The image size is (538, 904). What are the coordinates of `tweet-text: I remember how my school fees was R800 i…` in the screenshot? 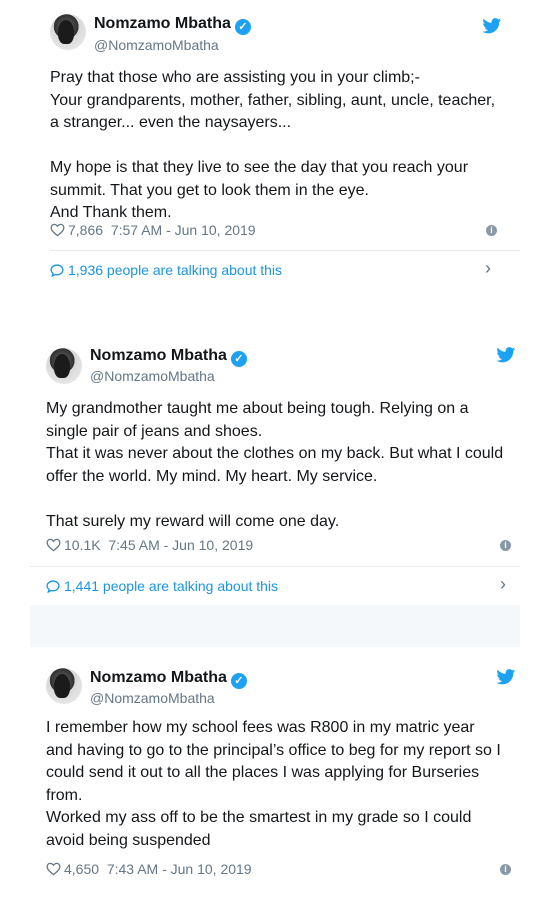 It's located at (273, 784).